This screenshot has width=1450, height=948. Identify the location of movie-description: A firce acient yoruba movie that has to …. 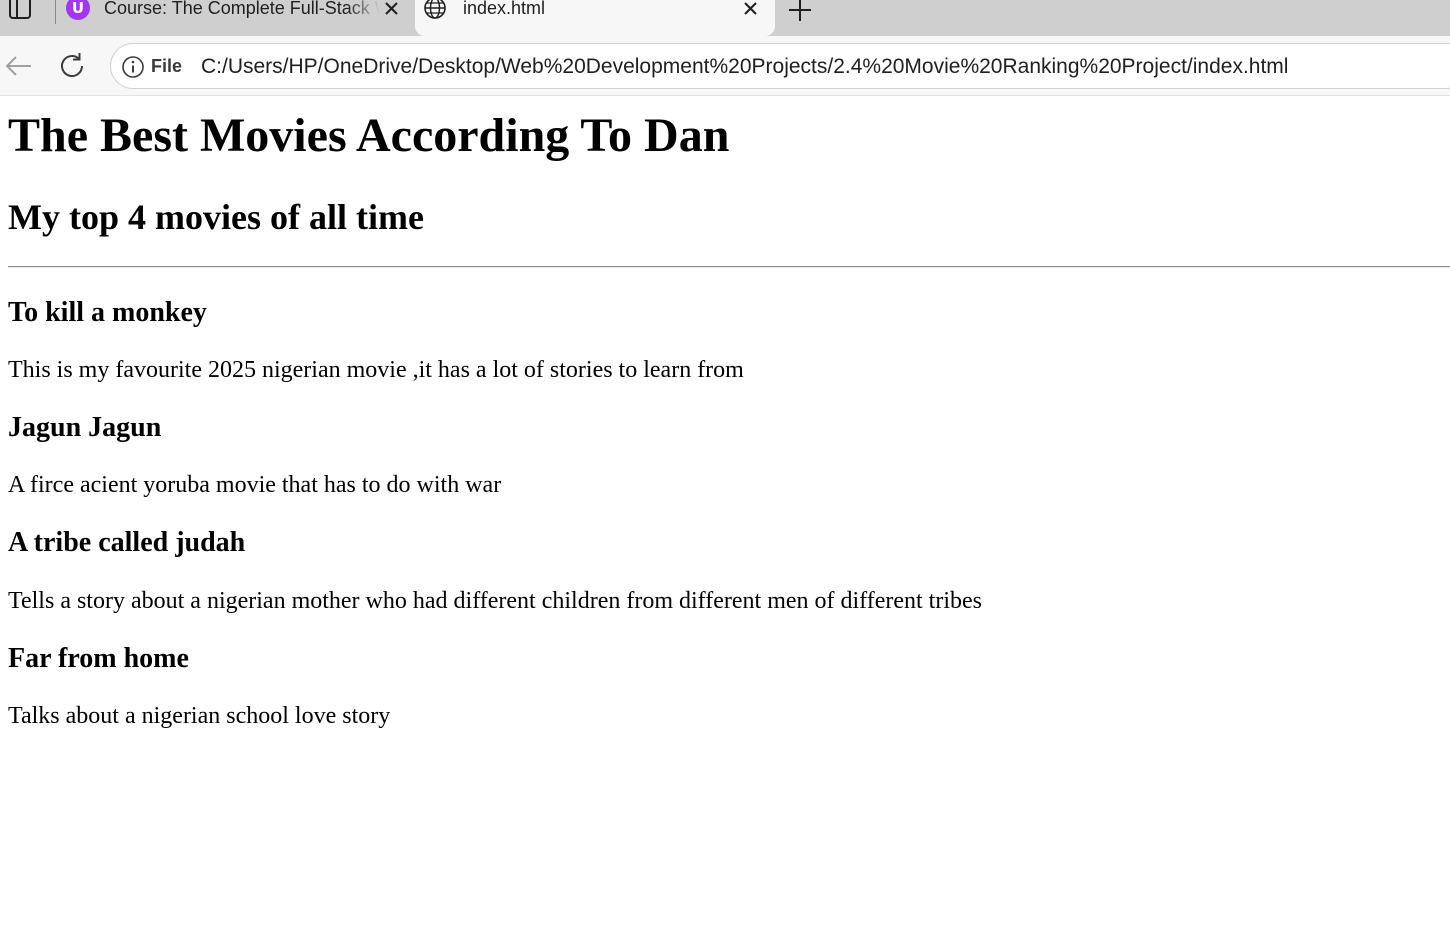
(255, 485).